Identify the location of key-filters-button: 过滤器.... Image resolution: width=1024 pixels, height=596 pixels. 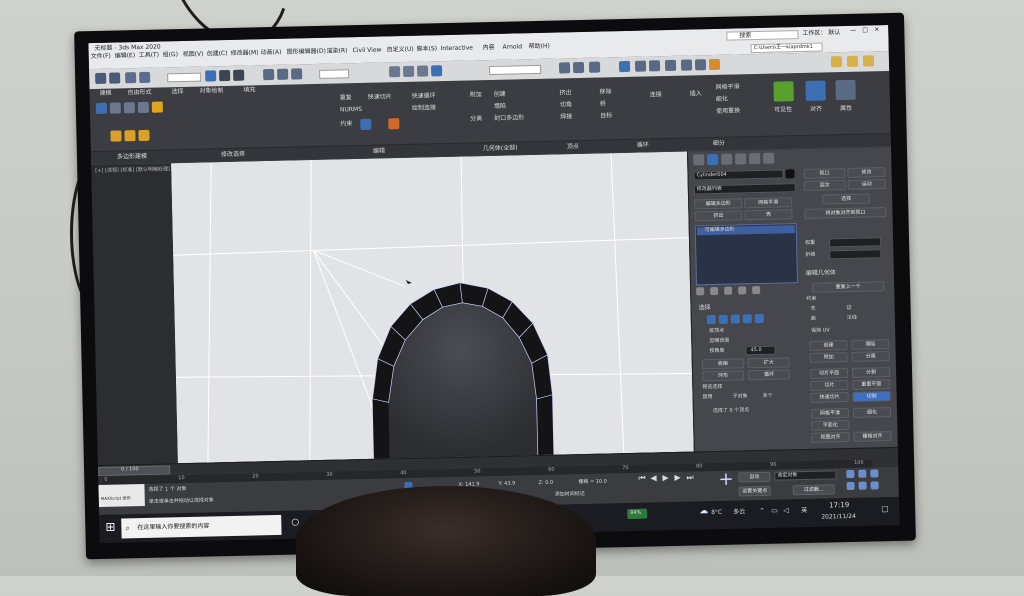
(813, 490).